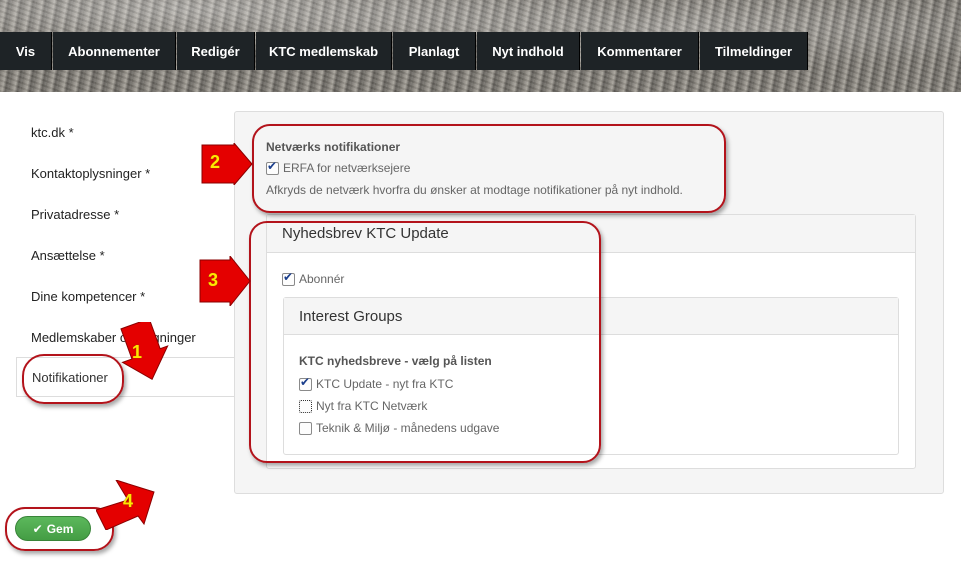 This screenshot has height=564, width=961. I want to click on network-option-label: ERFA for netværksejere, so click(347, 168).